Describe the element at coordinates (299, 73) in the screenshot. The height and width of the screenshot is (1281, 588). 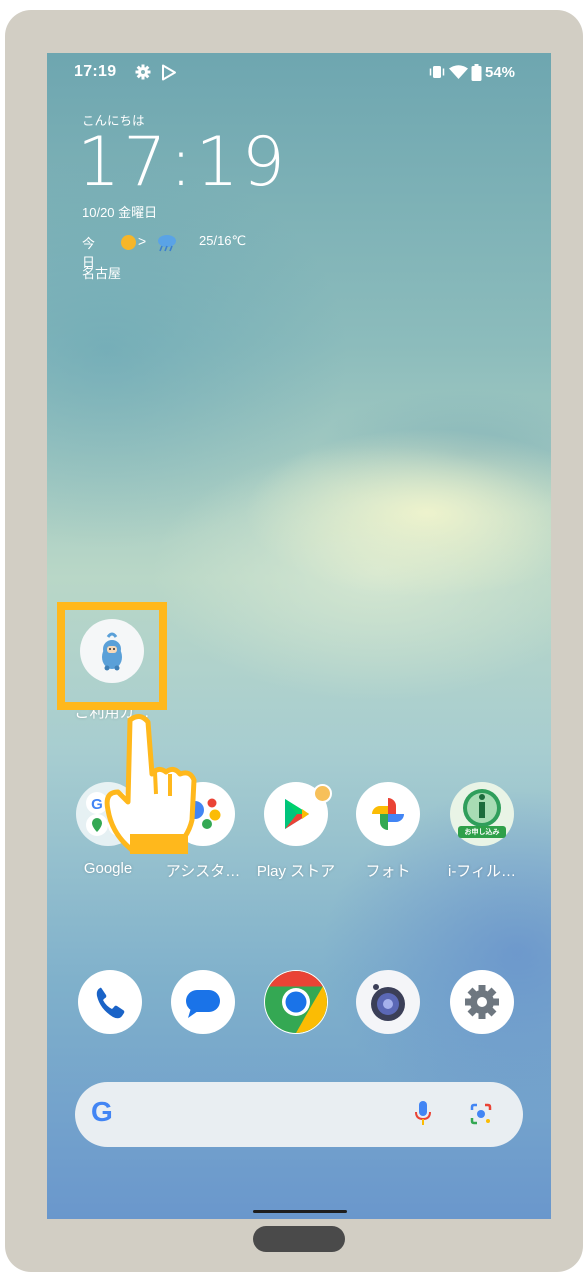
I see `status-bar: 17:19 54%` at that location.